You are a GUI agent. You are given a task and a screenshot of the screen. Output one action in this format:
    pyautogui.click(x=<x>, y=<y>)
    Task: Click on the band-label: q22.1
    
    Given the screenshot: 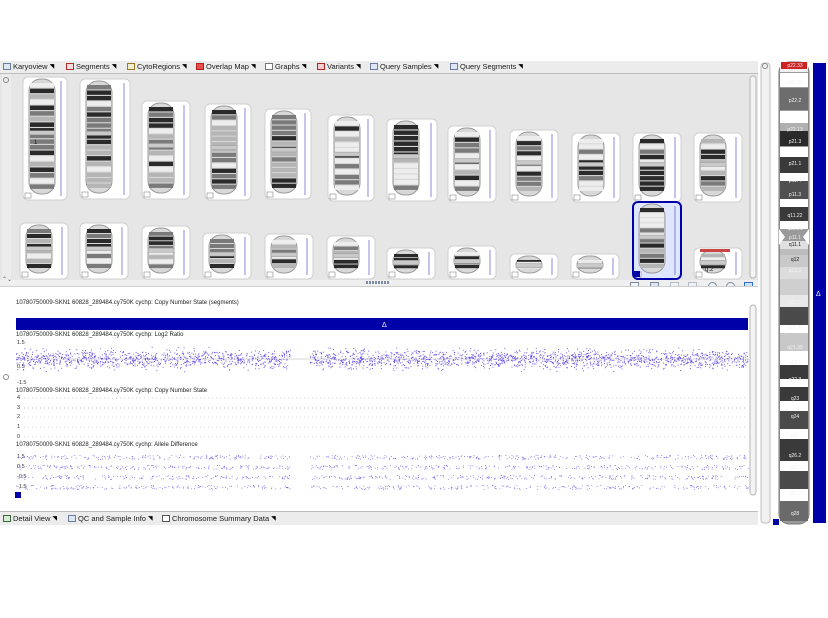 What is the action you would take?
    pyautogui.click(x=795, y=363)
    